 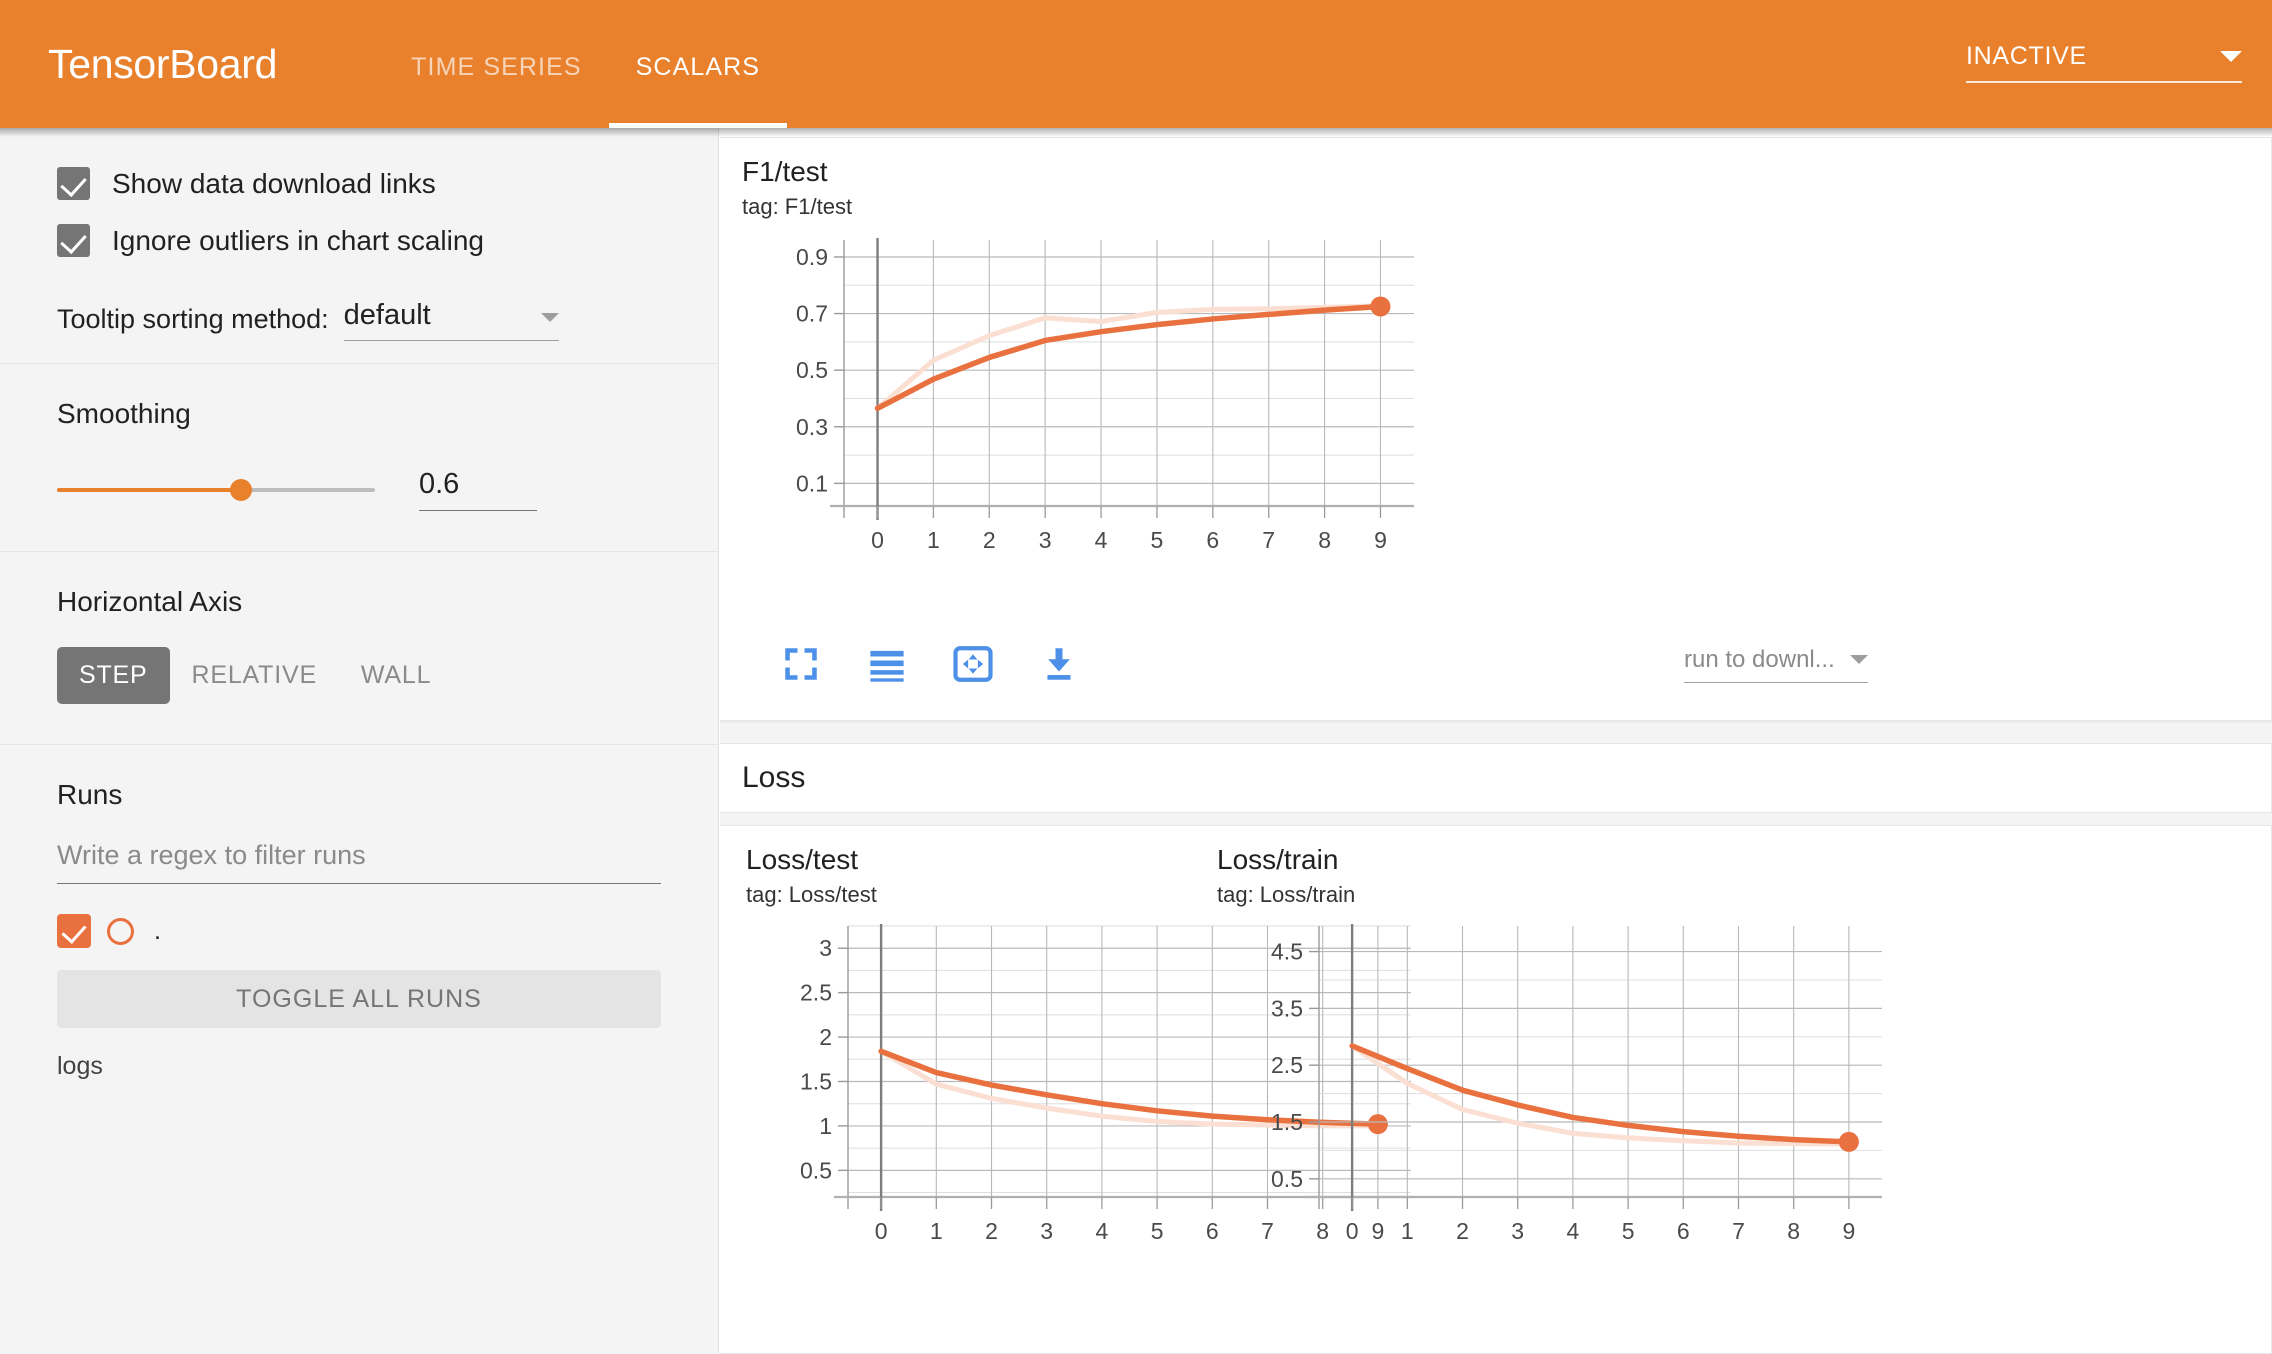 What do you see at coordinates (80, 1066) in the screenshot?
I see `runs-footer-label: logs` at bounding box center [80, 1066].